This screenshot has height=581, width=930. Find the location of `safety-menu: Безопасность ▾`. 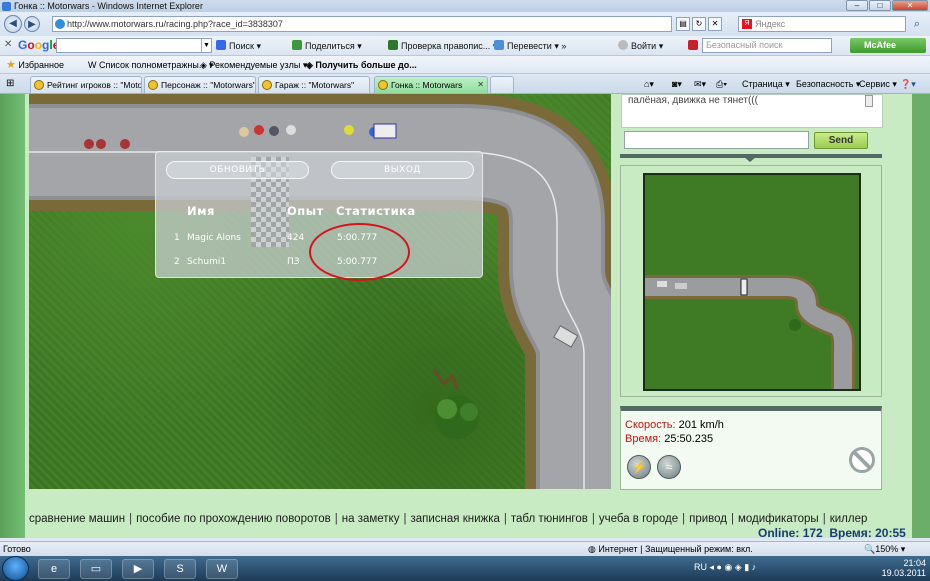

safety-menu: Безопасность ▾ is located at coordinates (828, 84).